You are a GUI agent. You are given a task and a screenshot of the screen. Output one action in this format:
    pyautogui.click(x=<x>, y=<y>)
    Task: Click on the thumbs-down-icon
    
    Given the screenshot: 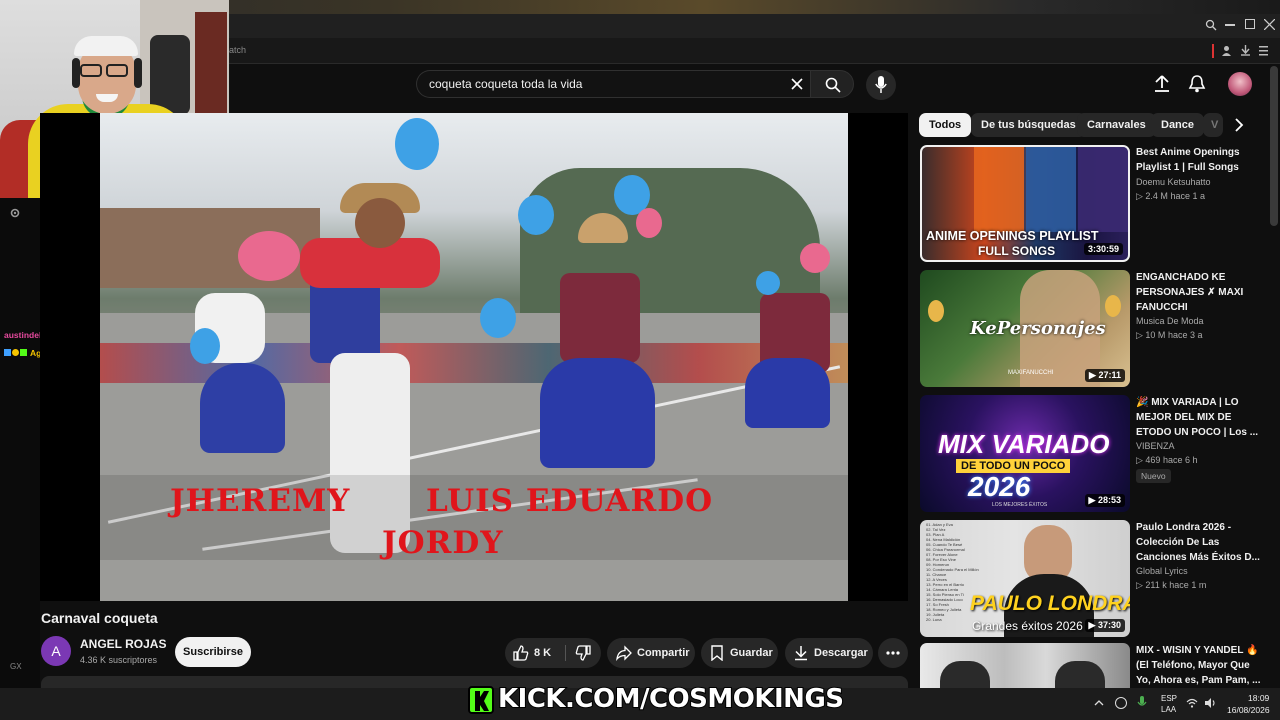 What is the action you would take?
    pyautogui.click(x=583, y=653)
    